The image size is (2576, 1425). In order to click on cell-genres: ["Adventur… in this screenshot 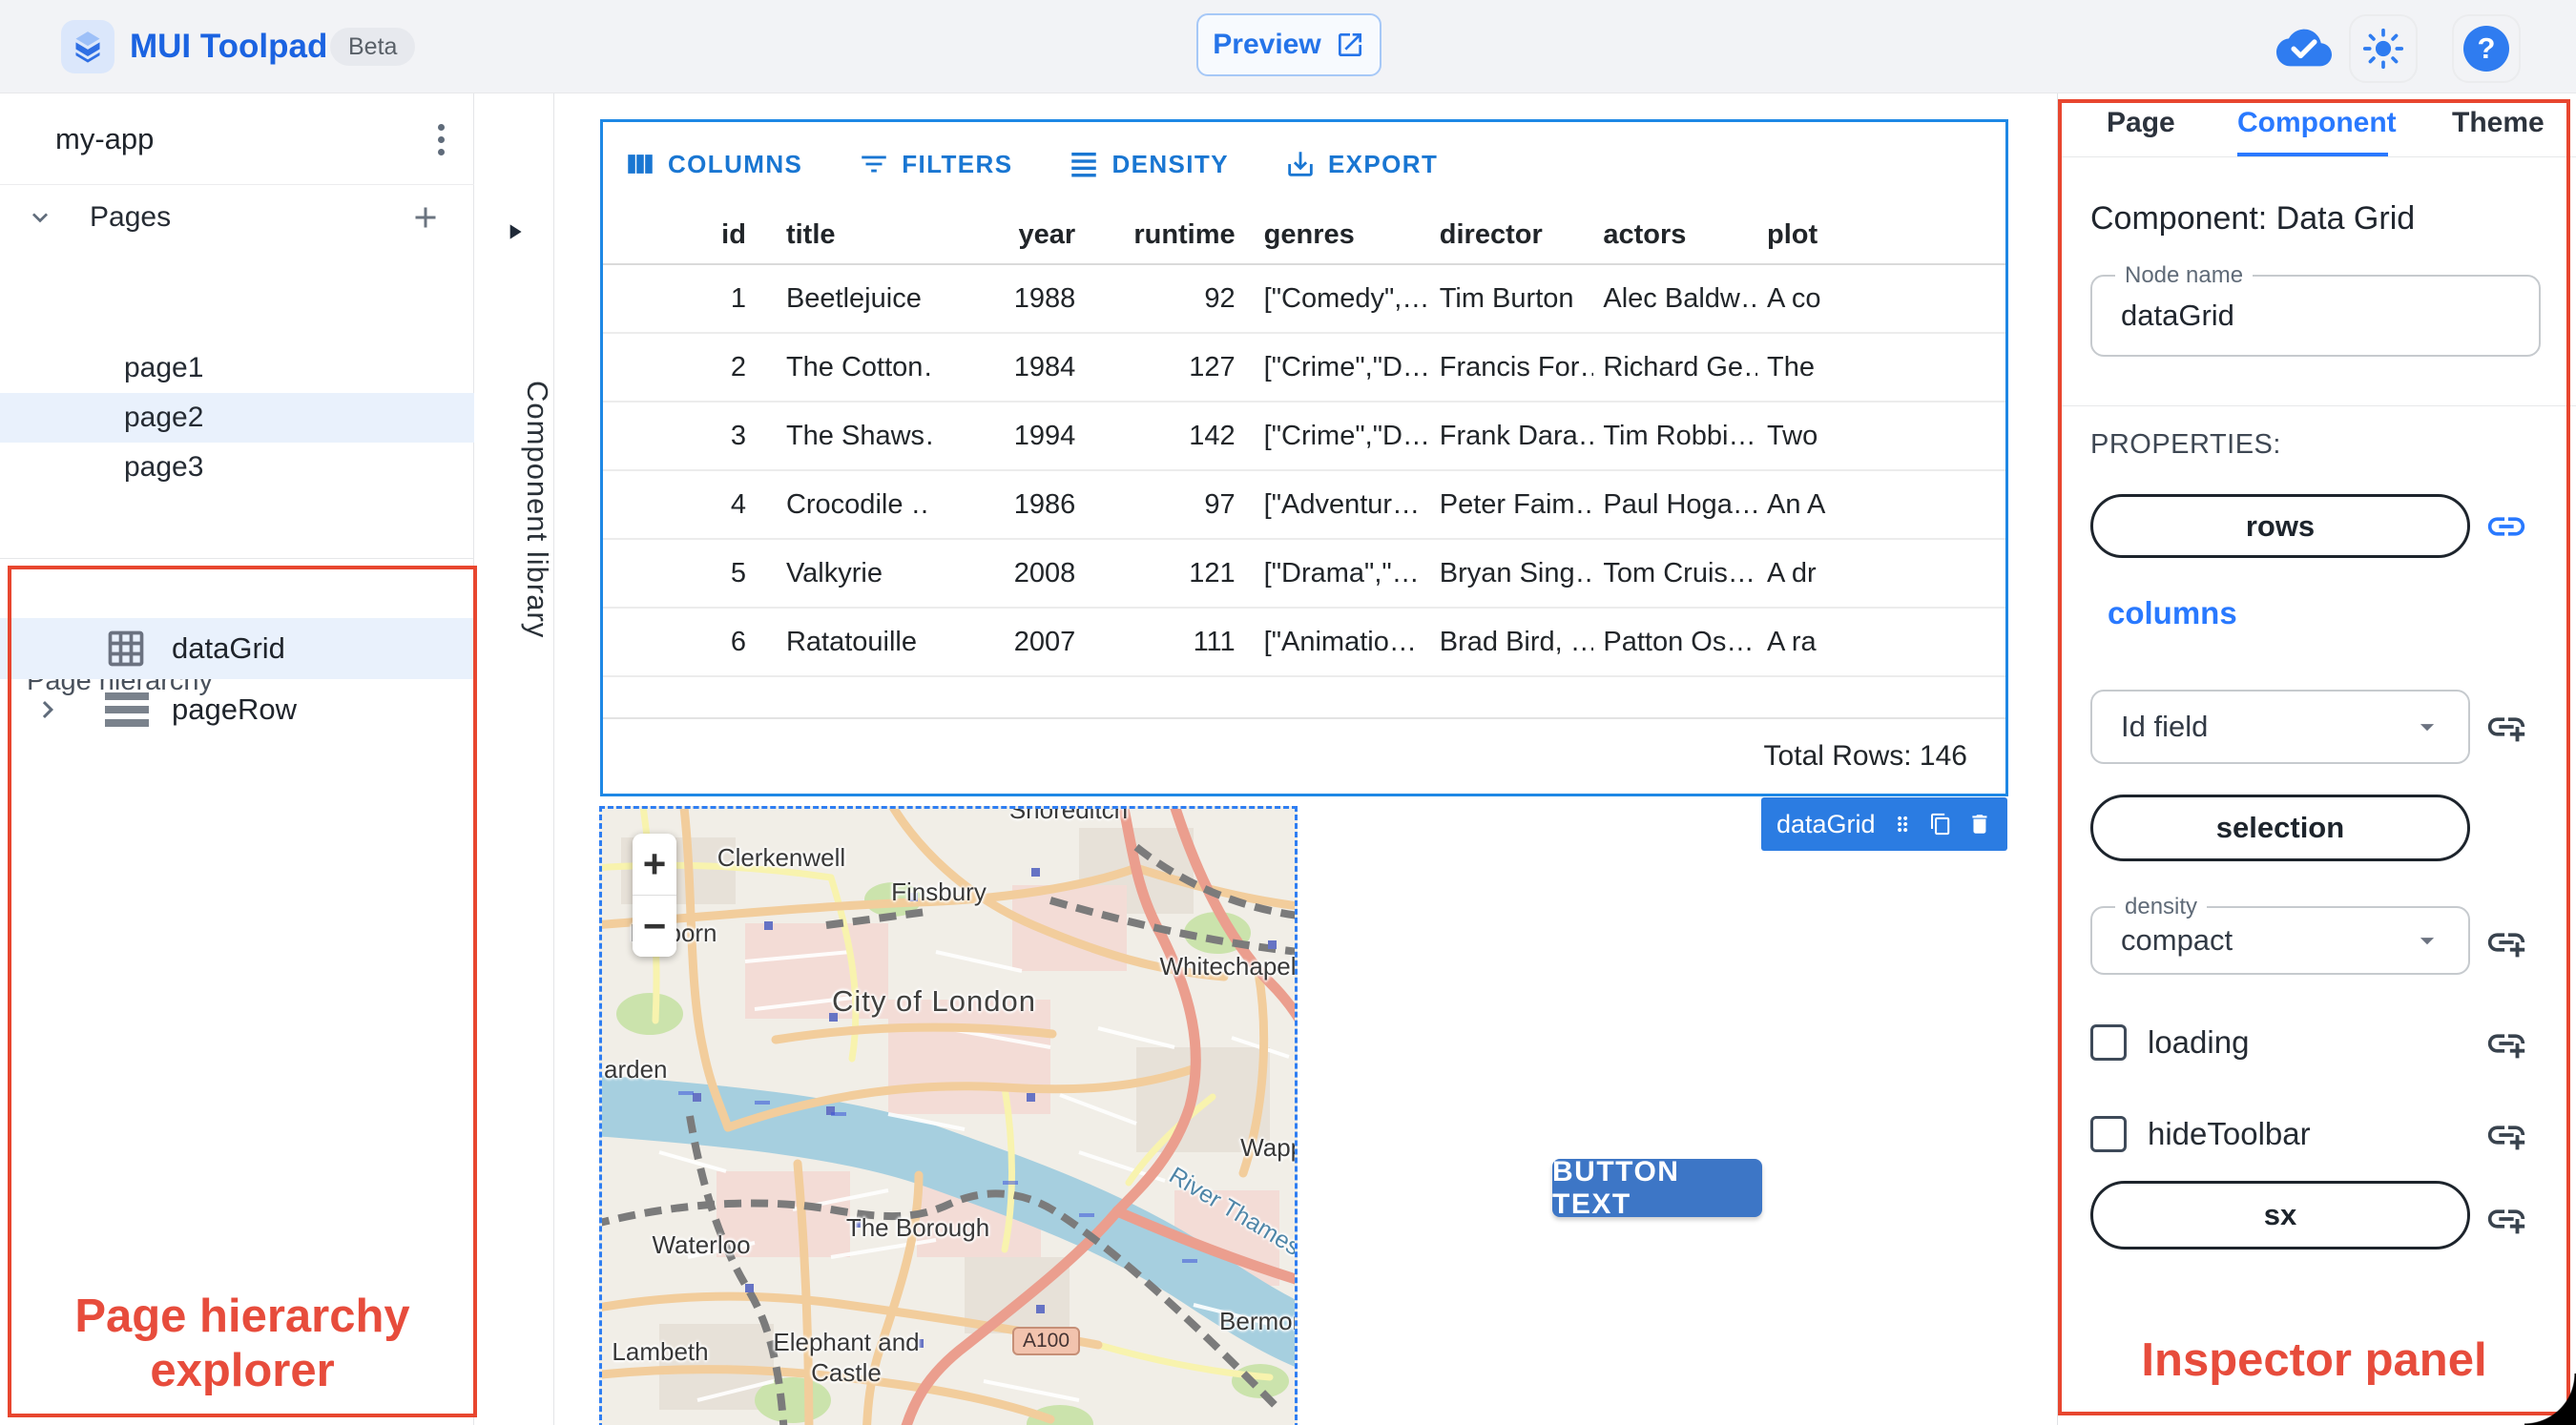, I will do `click(1342, 504)`.